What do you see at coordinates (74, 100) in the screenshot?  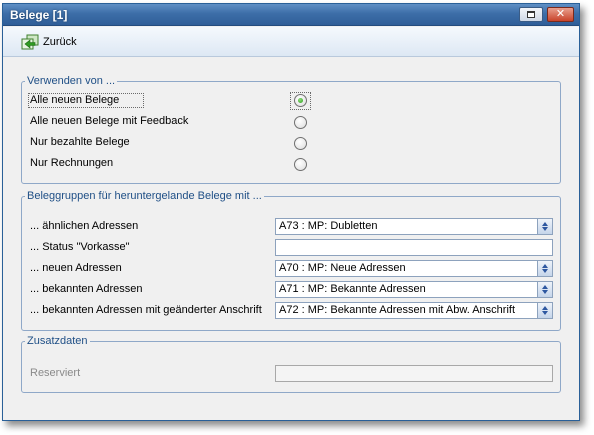 I see `option-label-alle-neuen: Alle neuen Belege` at bounding box center [74, 100].